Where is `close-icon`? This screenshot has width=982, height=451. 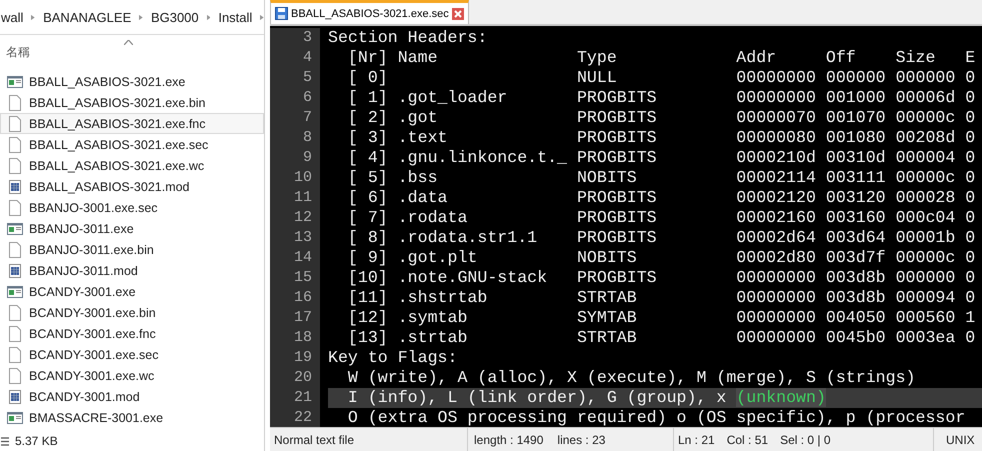
close-icon is located at coordinates (458, 14).